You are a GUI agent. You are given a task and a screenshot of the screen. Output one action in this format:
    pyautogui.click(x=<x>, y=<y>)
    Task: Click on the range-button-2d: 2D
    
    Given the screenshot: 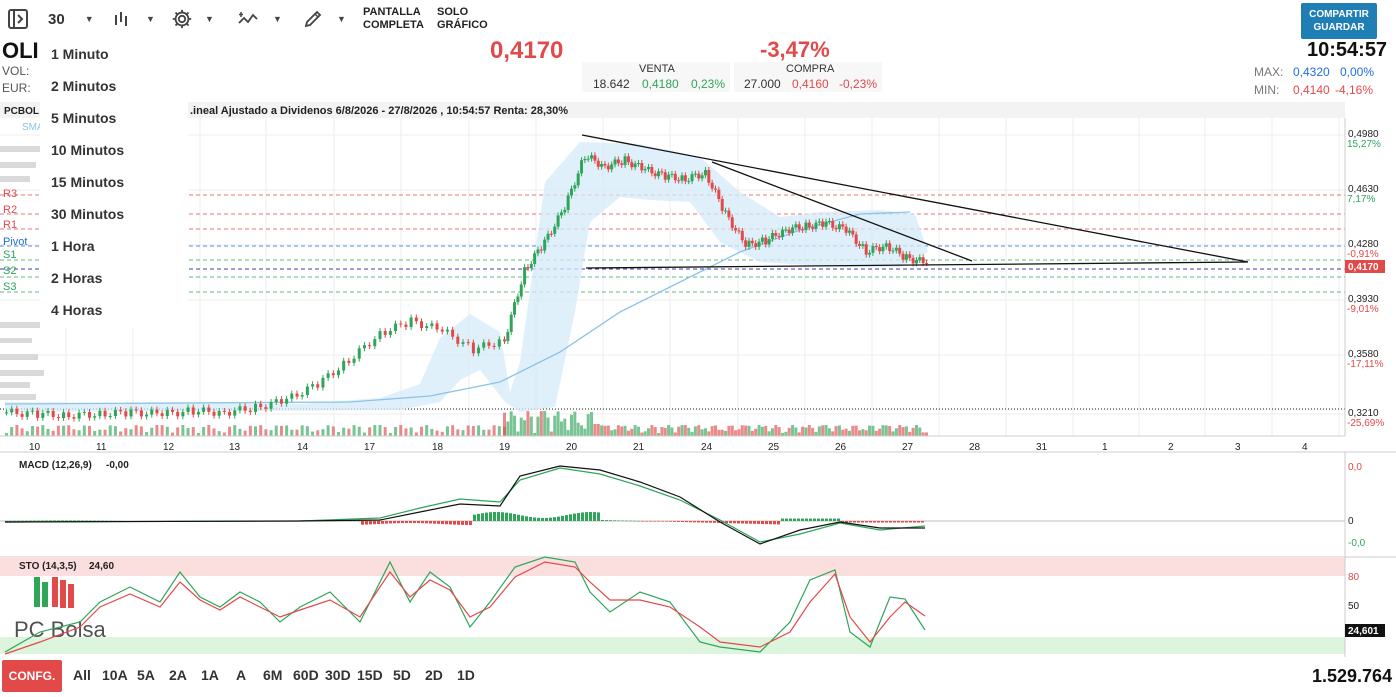 What is the action you would take?
    pyautogui.click(x=434, y=675)
    